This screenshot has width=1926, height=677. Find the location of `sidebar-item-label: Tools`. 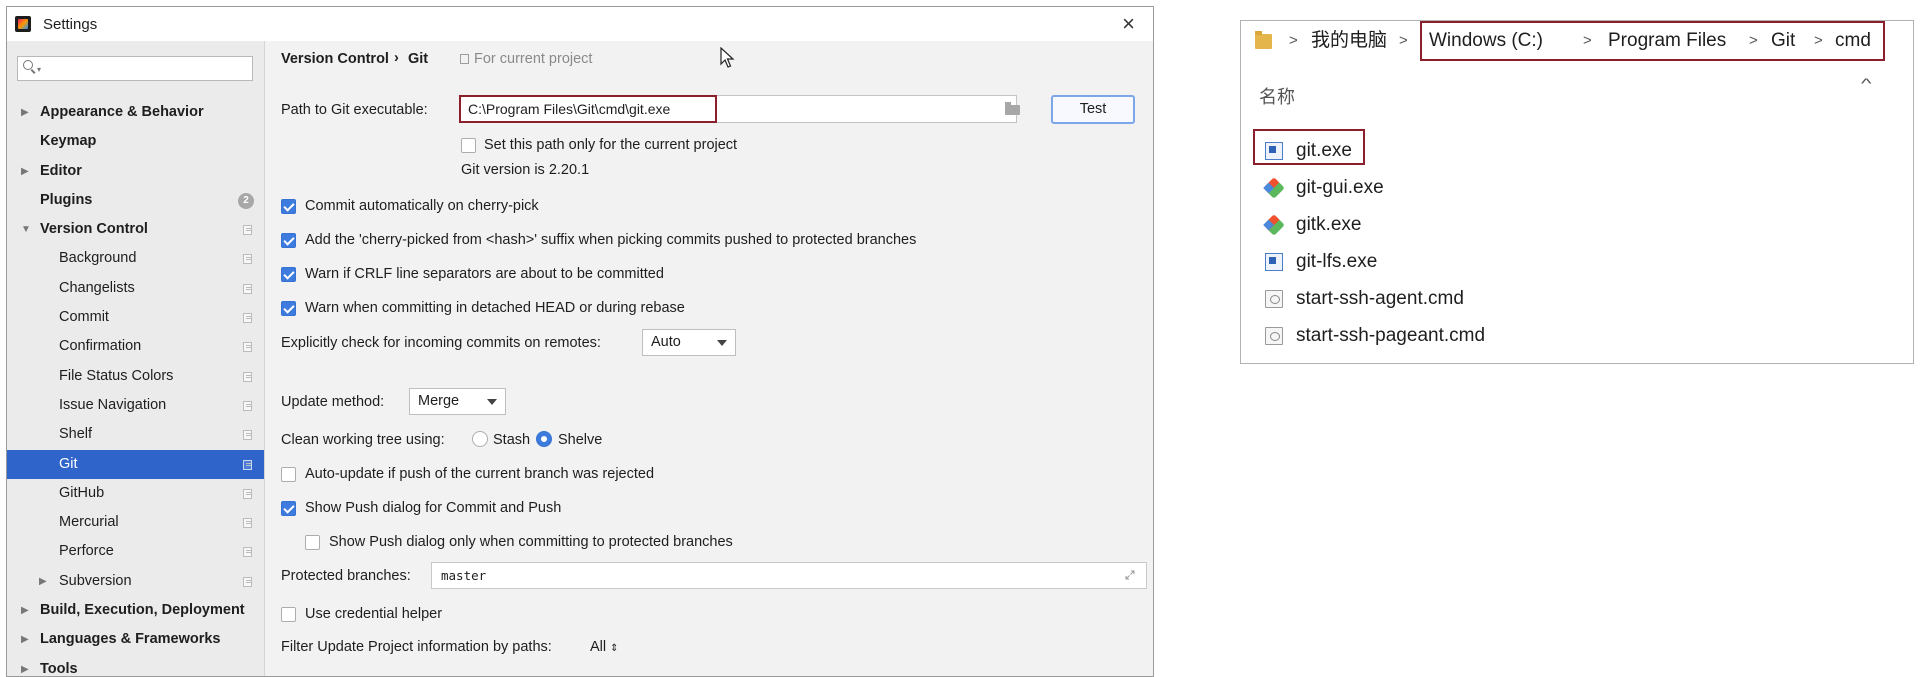

sidebar-item-label: Tools is located at coordinates (59, 668).